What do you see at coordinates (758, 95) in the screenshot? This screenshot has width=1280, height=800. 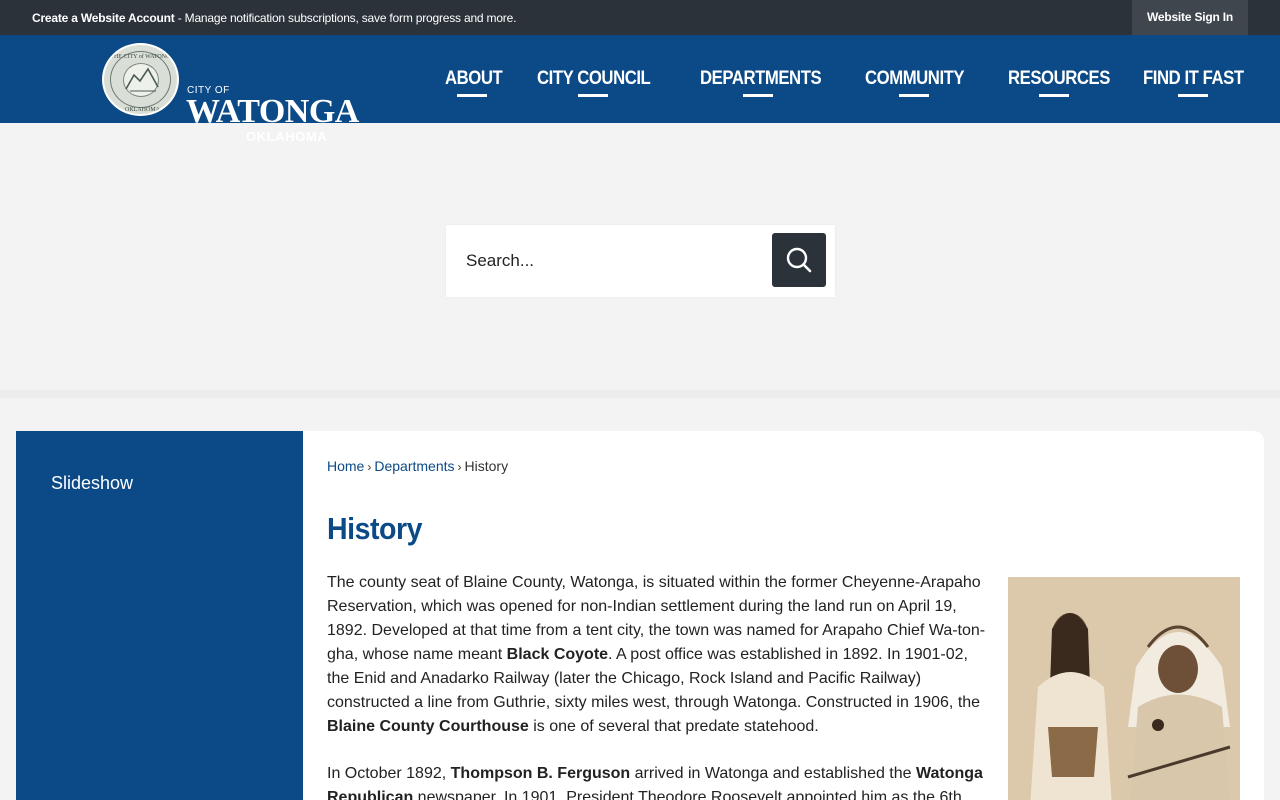 I see `nav-departments-underline` at bounding box center [758, 95].